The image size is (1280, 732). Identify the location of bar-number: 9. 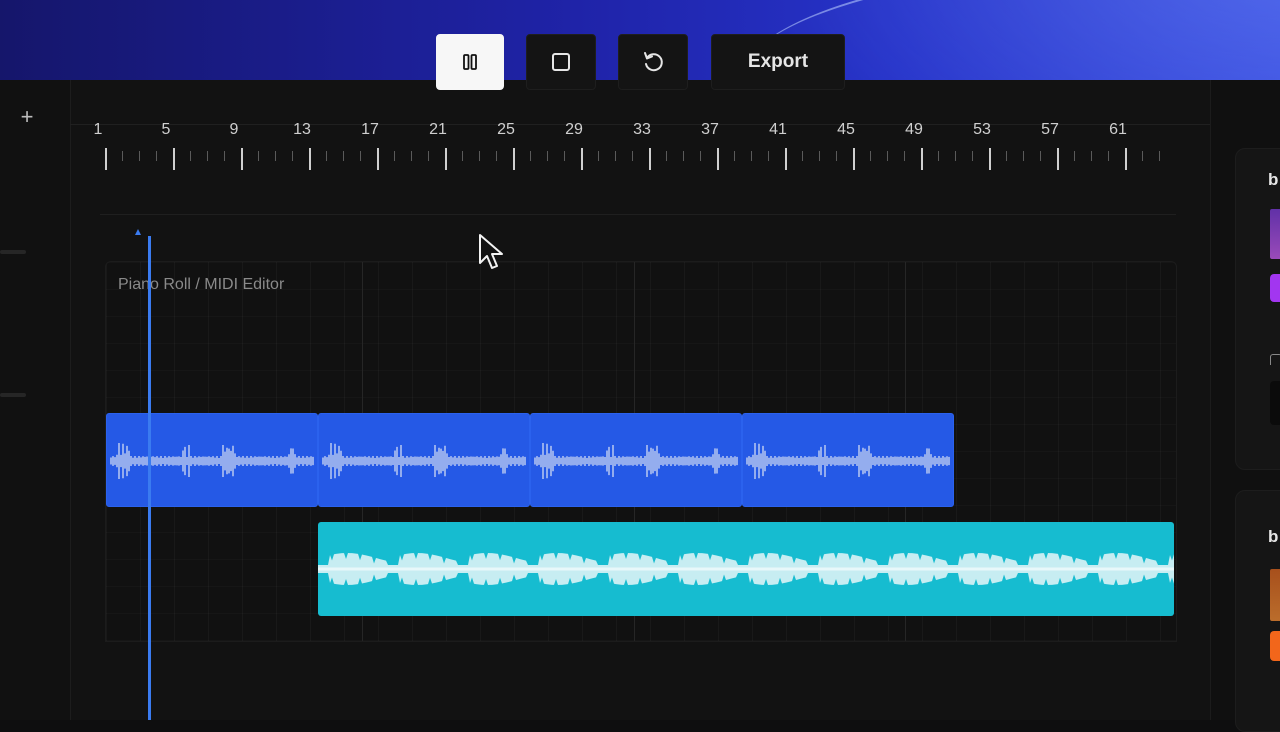
(234, 129).